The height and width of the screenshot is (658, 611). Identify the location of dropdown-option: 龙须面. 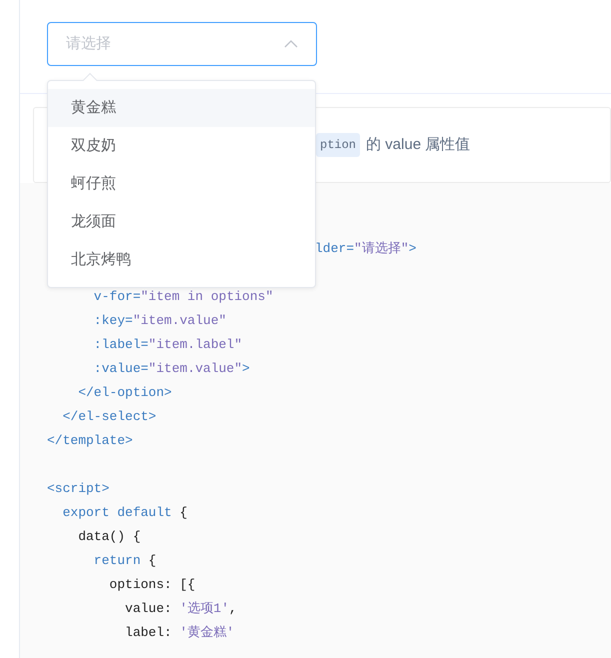
(181, 222).